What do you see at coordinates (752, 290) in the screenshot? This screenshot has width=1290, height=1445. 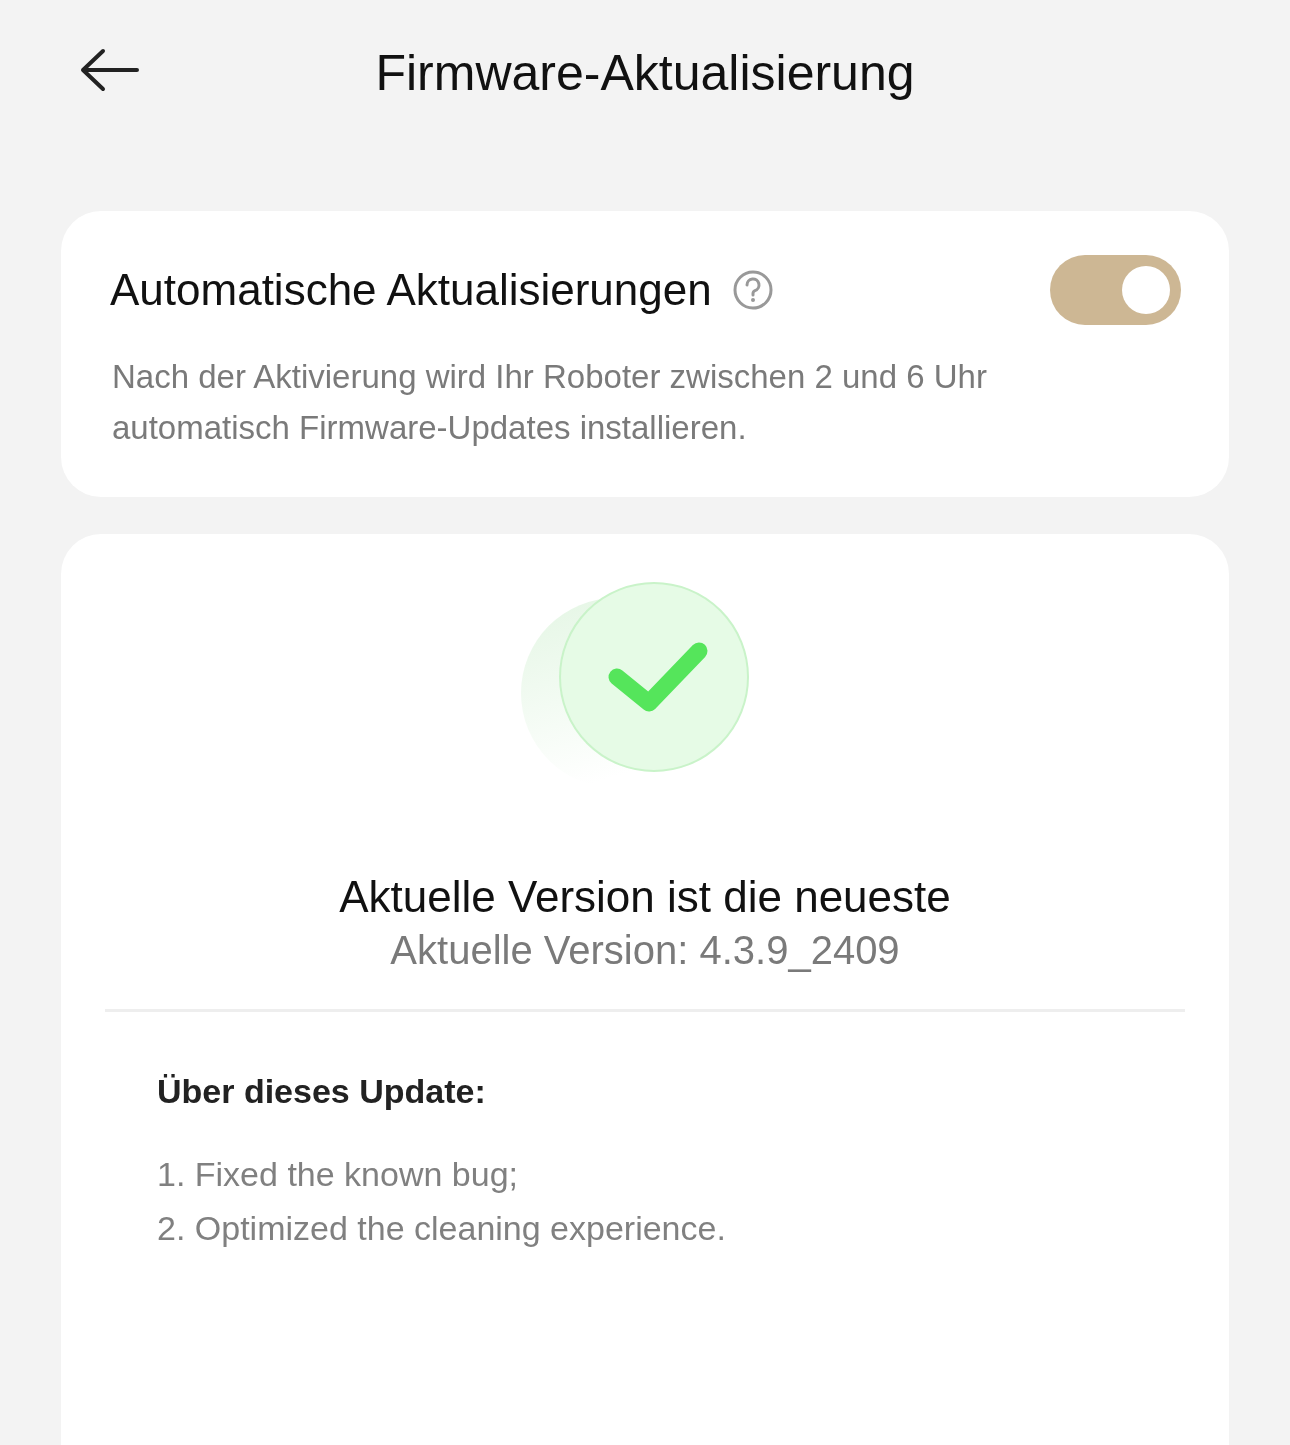 I see `help-icon` at bounding box center [752, 290].